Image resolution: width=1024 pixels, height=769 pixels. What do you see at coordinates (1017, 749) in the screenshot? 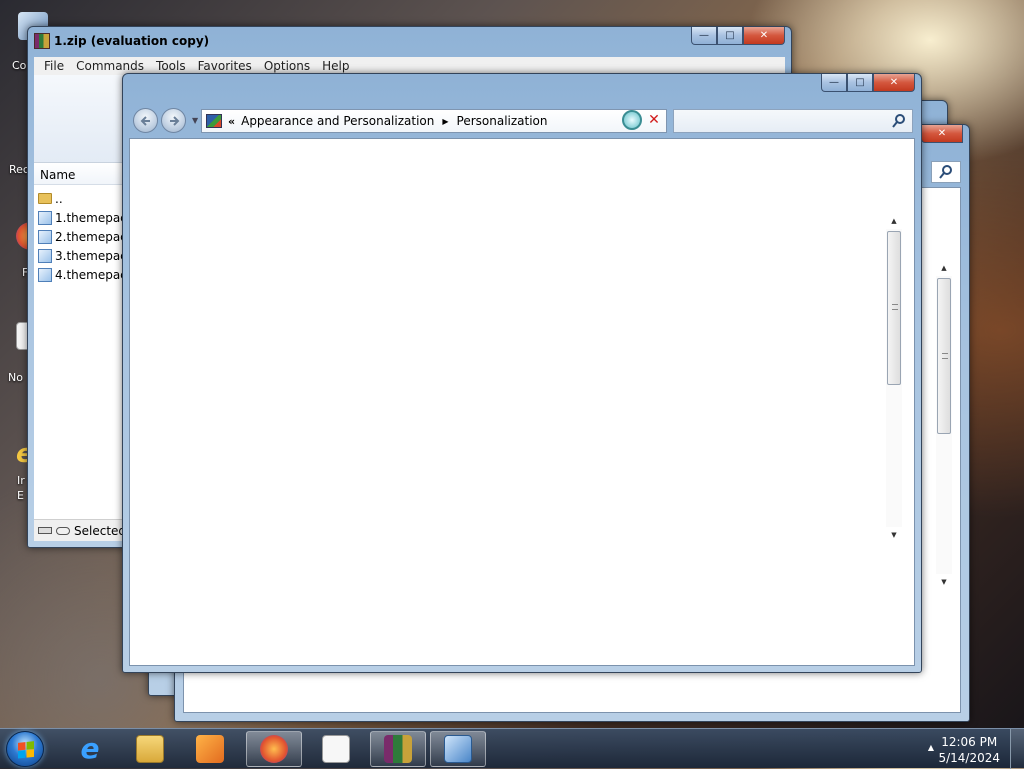
I see `show-desktop-button` at bounding box center [1017, 749].